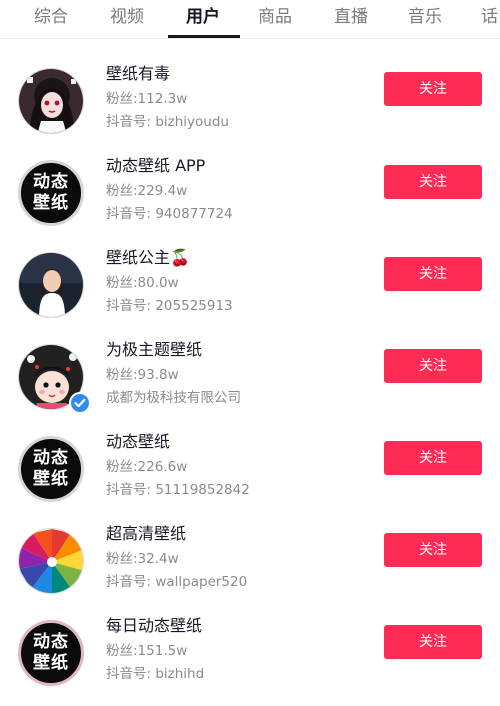  Describe the element at coordinates (177, 582) in the screenshot. I see `account-id: 抖音号: wallpaper520` at that location.